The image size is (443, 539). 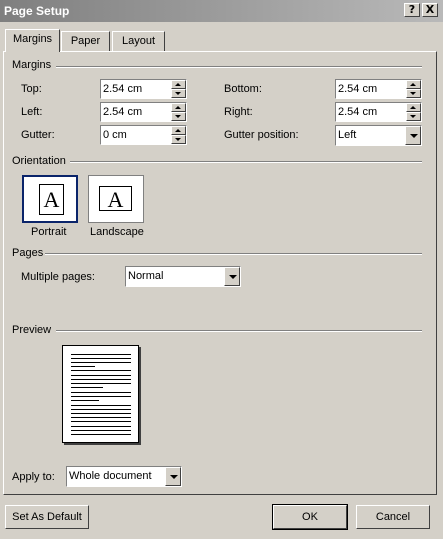 What do you see at coordinates (430, 10) in the screenshot?
I see `close-button: X` at bounding box center [430, 10].